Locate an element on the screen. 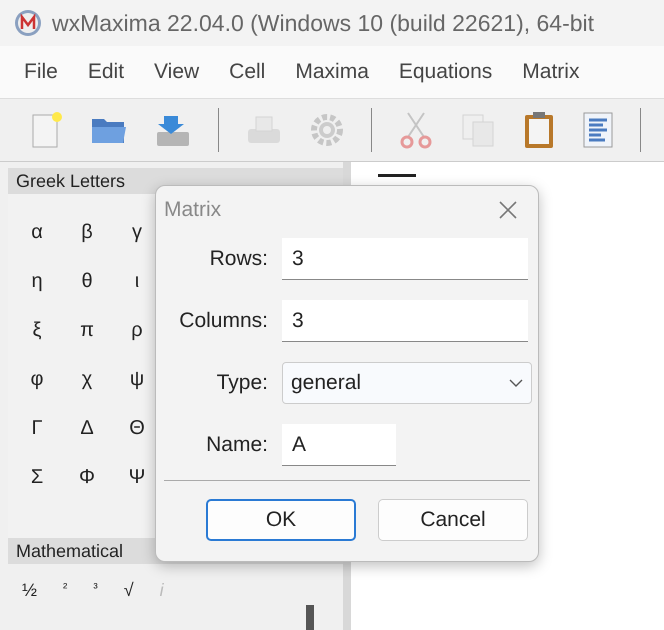  panel-title: Mathematical is located at coordinates (70, 551).